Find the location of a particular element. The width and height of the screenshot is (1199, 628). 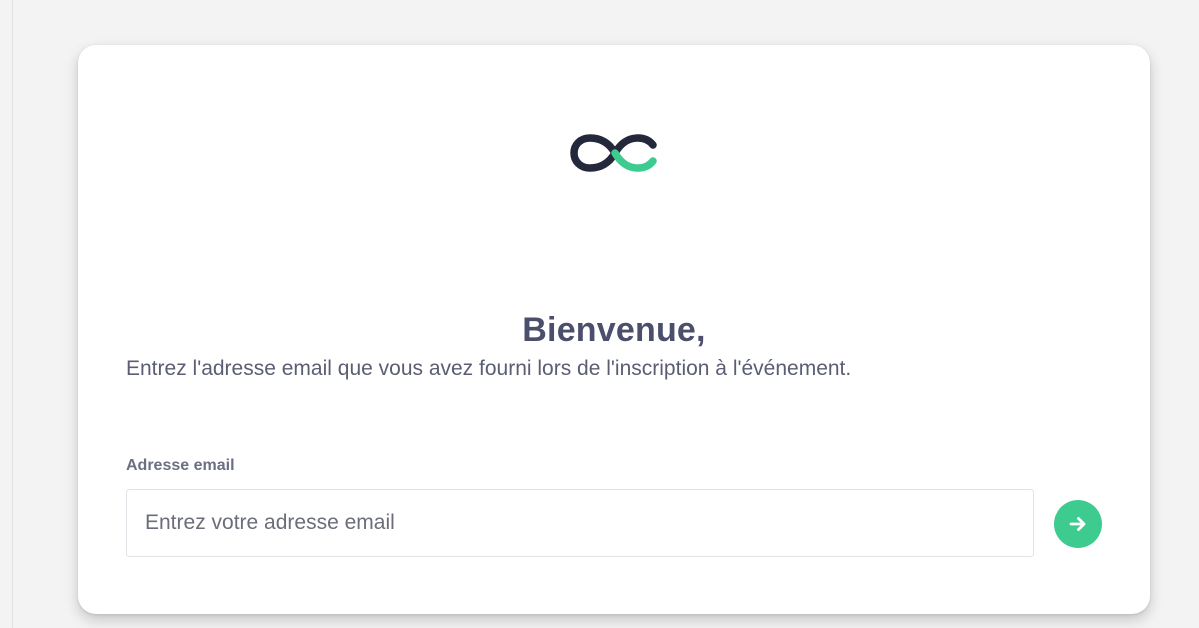

submit-button is located at coordinates (1078, 524).